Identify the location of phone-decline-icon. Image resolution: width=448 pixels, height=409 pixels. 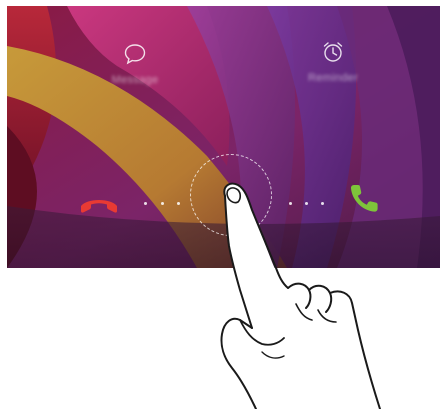
(99, 206).